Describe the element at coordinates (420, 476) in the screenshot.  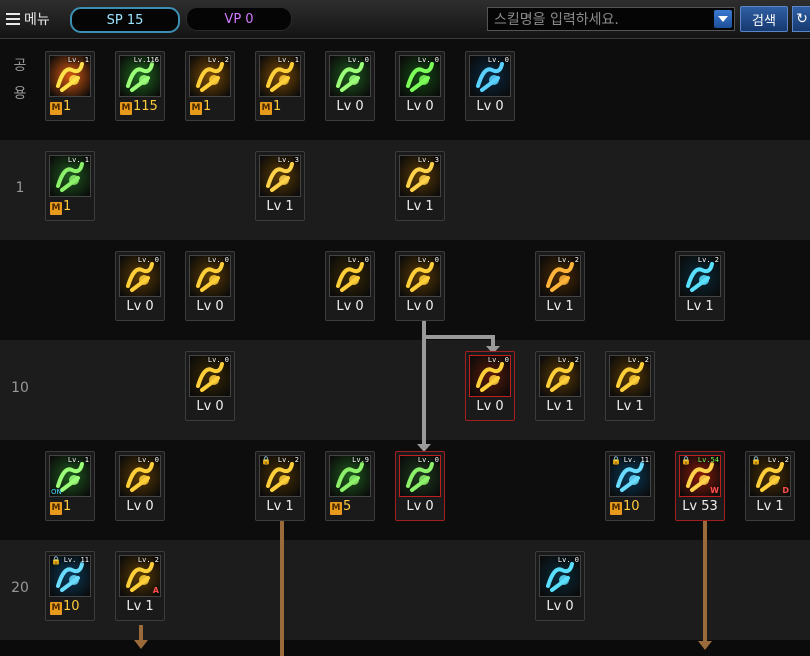
I see `skill-beast-roar-icon: Lv. 0` at that location.